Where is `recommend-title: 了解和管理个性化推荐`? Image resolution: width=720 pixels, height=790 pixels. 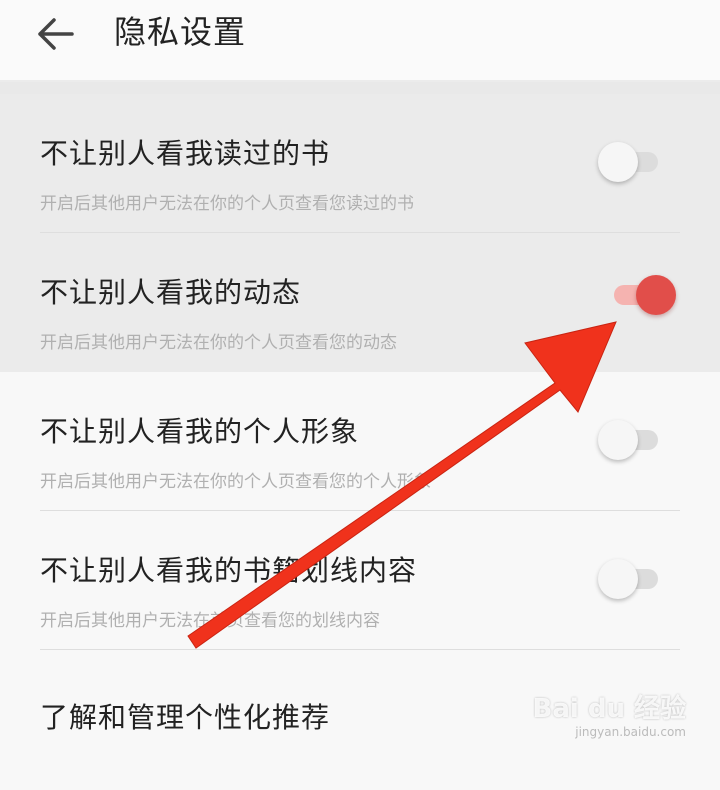
recommend-title: 了解和管理个性化推荐 is located at coordinates (185, 717).